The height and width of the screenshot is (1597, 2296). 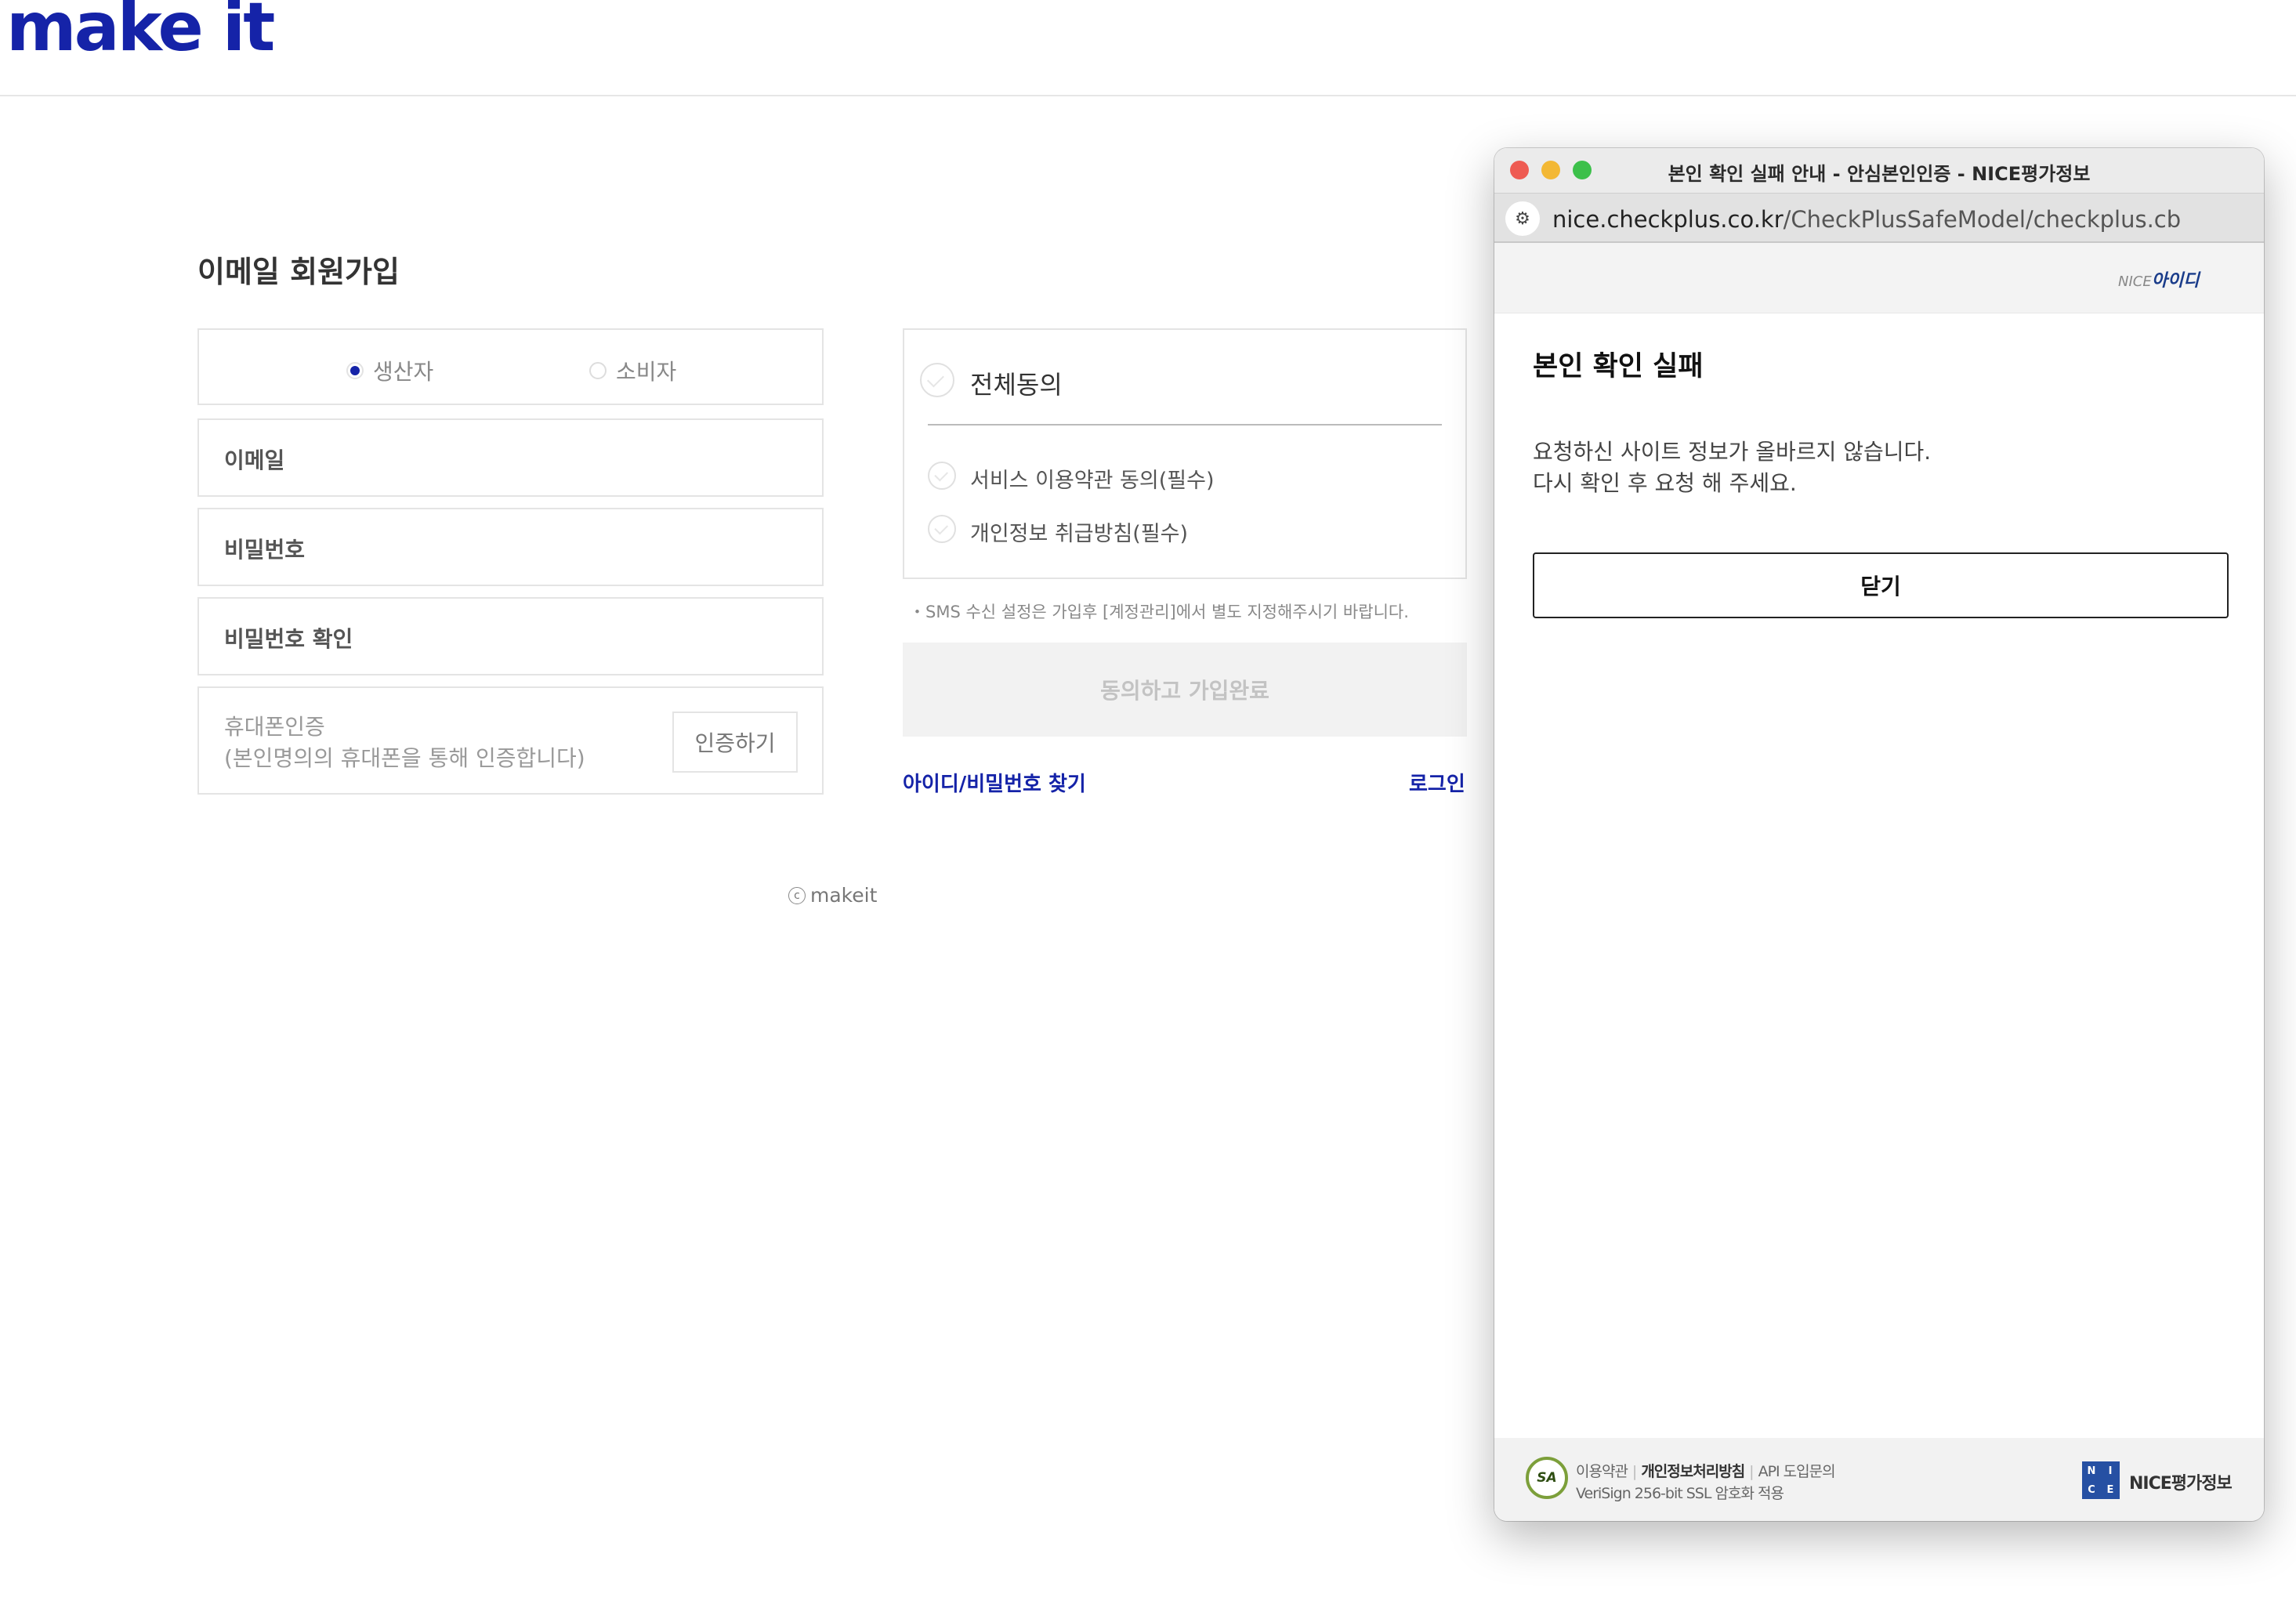 What do you see at coordinates (1185, 690) in the screenshot?
I see `submit-button: 동의하고 가입완료` at bounding box center [1185, 690].